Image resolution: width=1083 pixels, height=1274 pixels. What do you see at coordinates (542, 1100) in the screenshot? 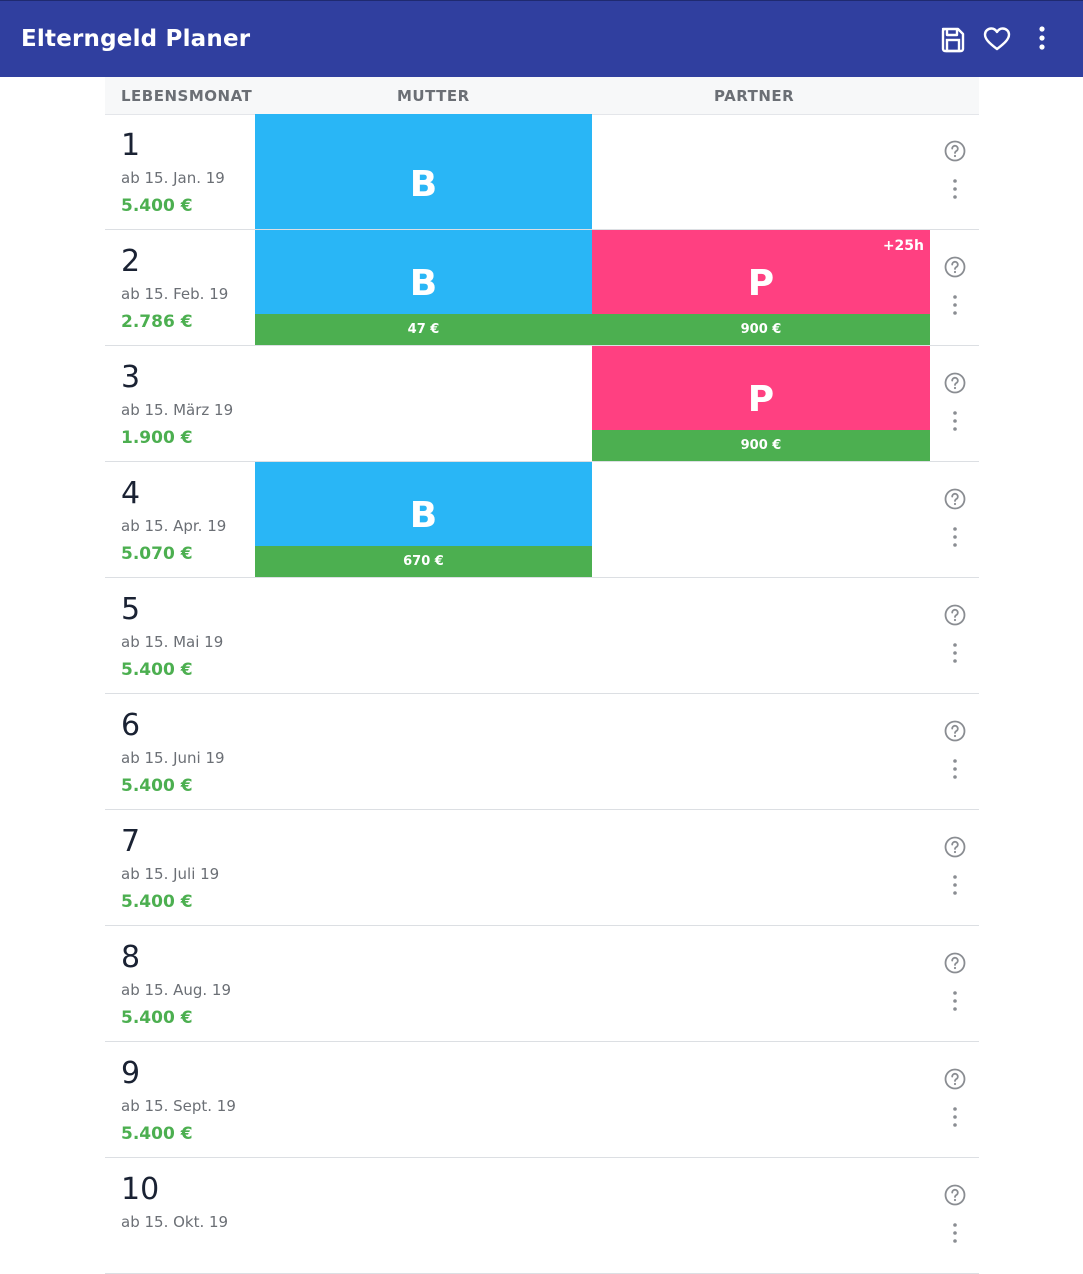
I see `month-row: 9 ab 15. Sept. 19 5.400 €` at bounding box center [542, 1100].